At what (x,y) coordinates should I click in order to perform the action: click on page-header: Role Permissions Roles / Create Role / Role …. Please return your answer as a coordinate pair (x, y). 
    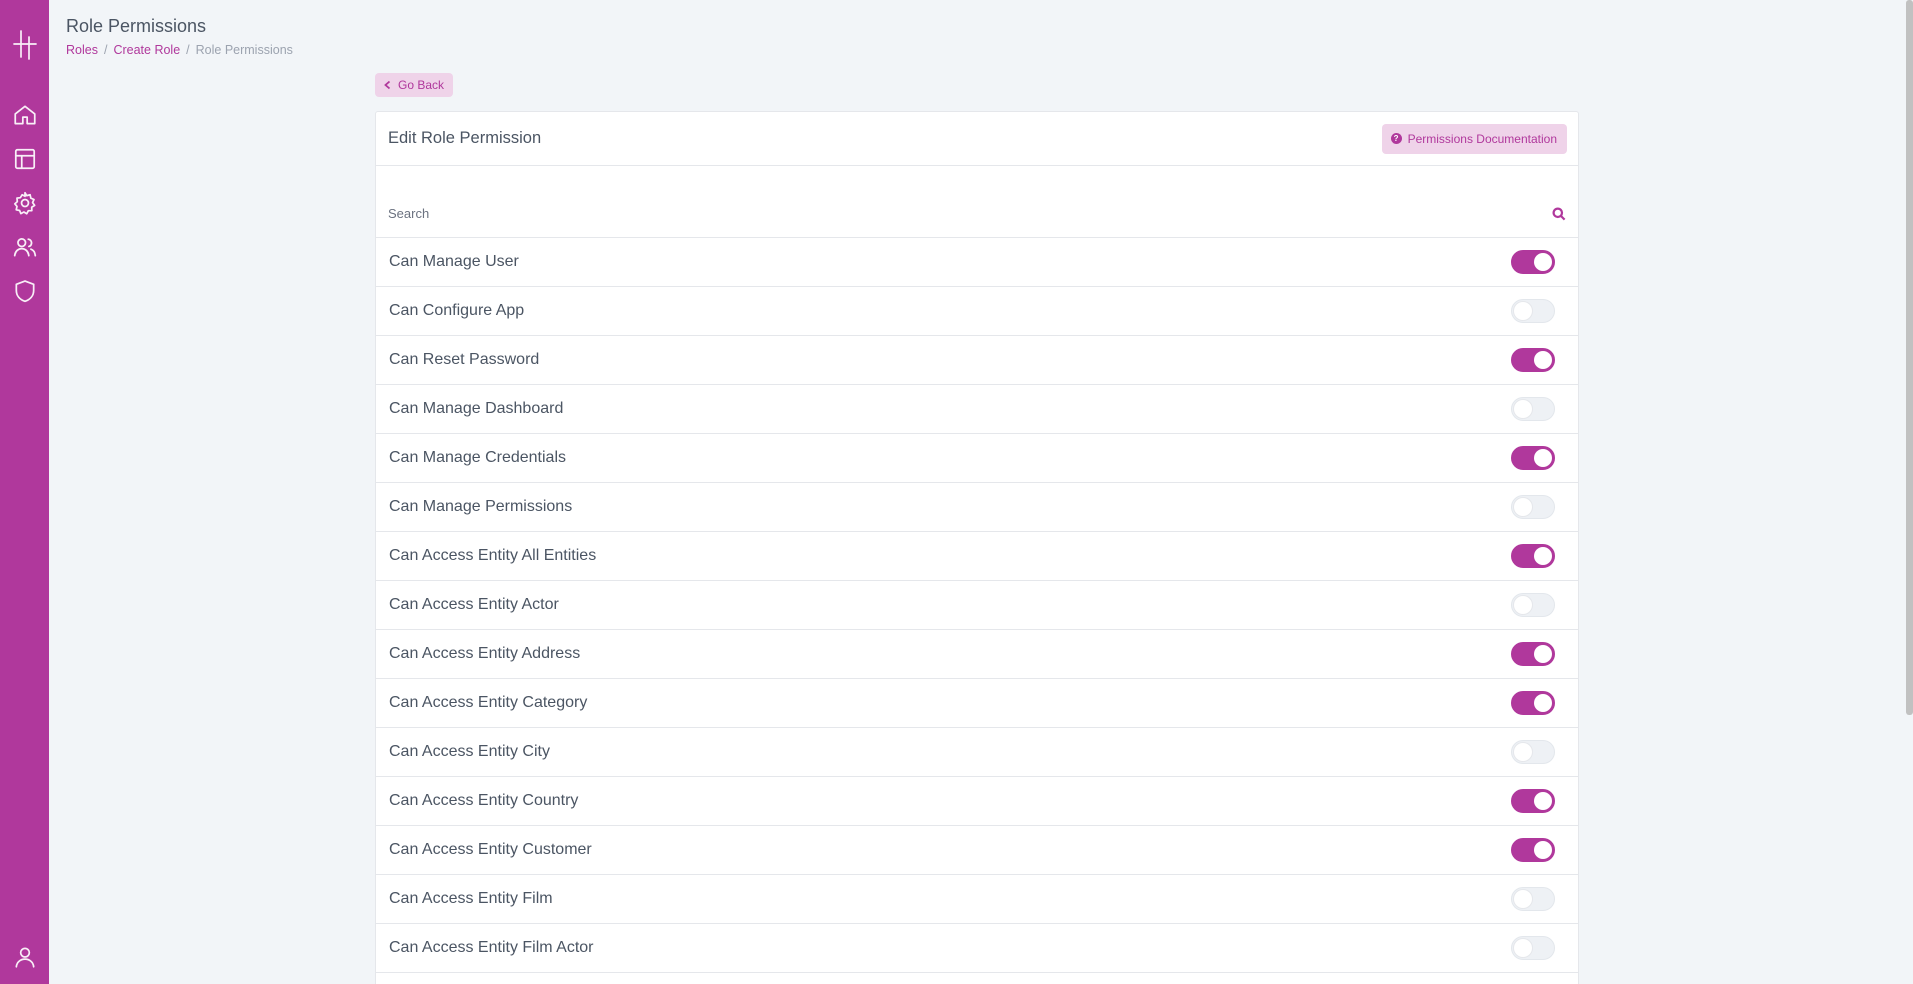
    Looking at the image, I should click on (179, 36).